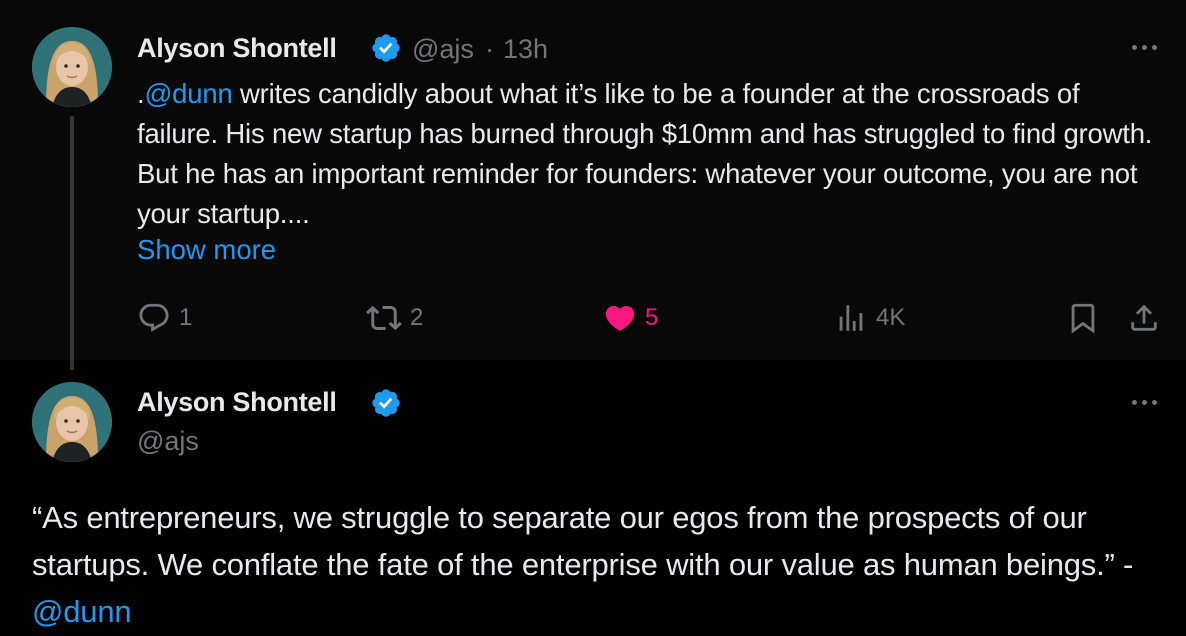  I want to click on repost-button: 2, so click(394, 318).